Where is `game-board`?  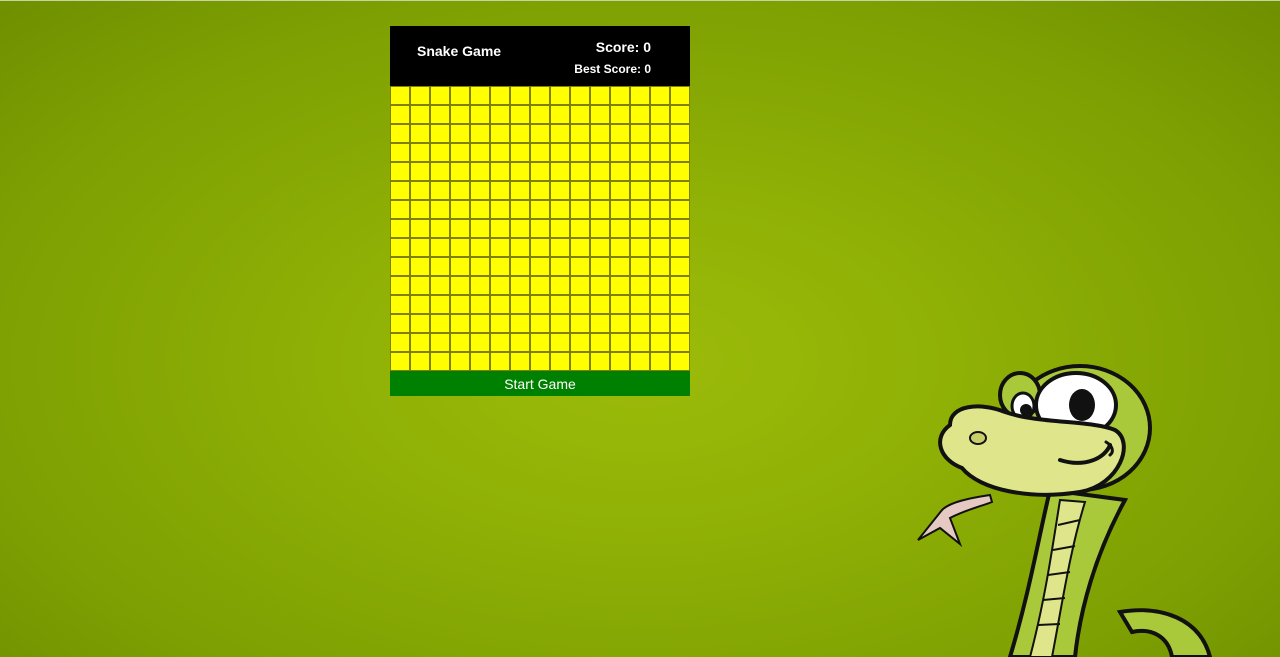
game-board is located at coordinates (540, 228).